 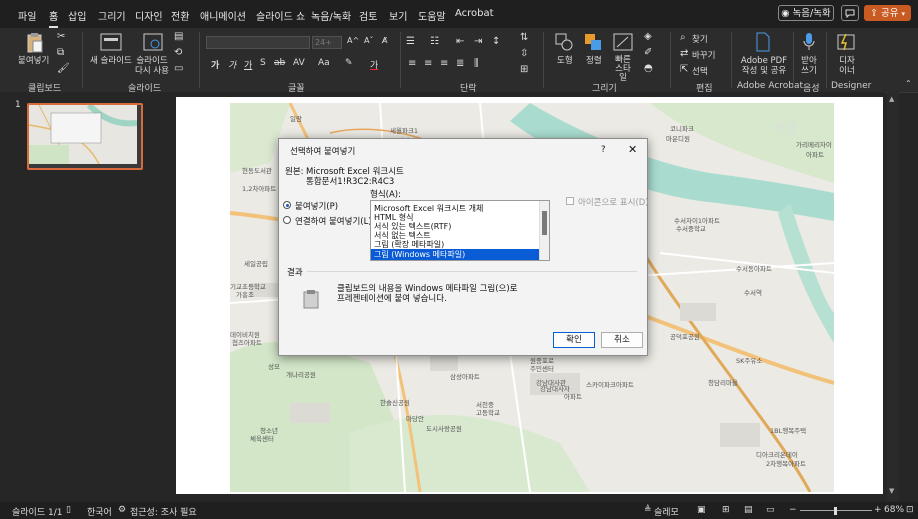 What do you see at coordinates (455, 254) in the screenshot?
I see `list-item-selected: 그림 (Windows 메타파일)` at bounding box center [455, 254].